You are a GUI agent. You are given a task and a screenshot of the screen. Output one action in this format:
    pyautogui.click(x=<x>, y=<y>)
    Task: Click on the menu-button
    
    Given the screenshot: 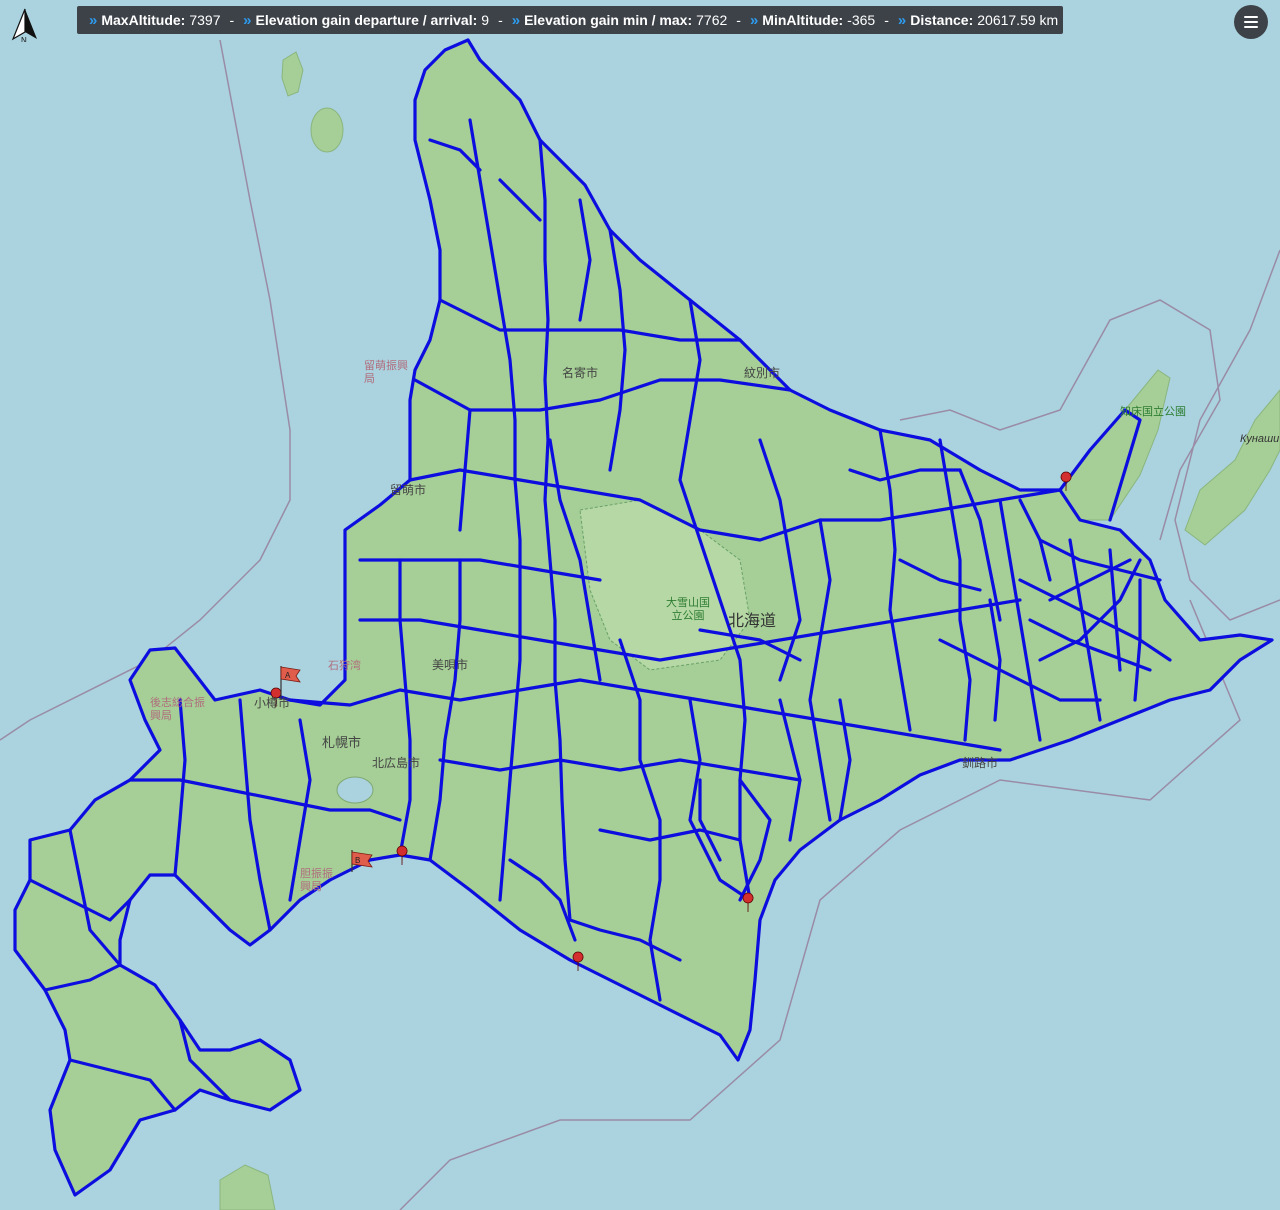 What is the action you would take?
    pyautogui.click(x=1251, y=22)
    